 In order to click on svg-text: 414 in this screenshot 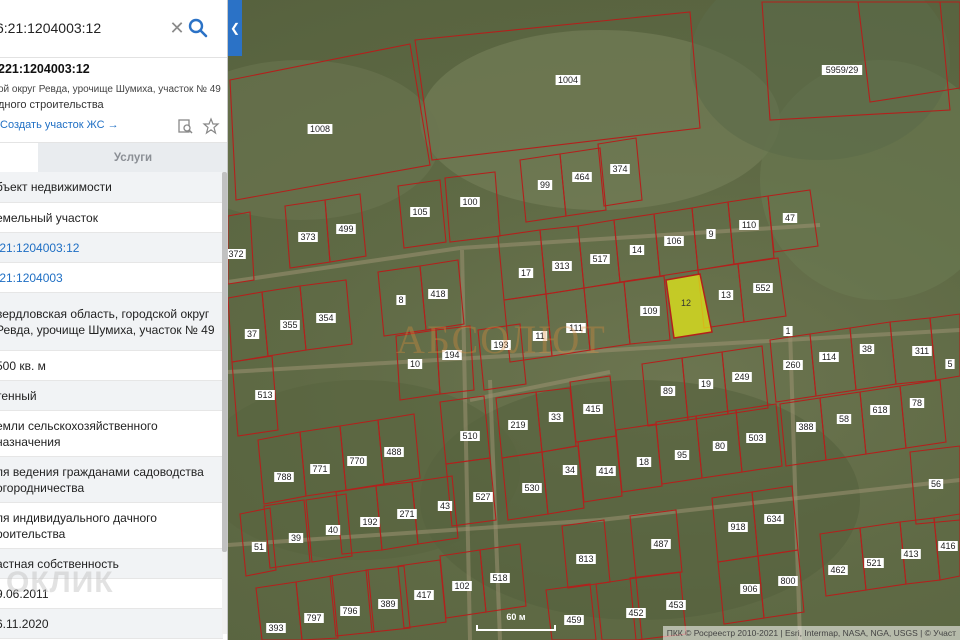, I will do `click(605, 471)`.